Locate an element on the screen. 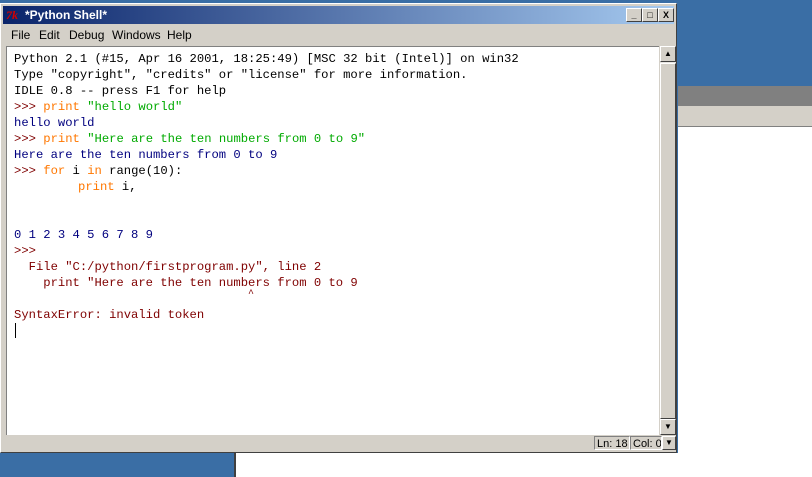 This screenshot has width=812, height=477. string-literal: "Here are the ten numbers from 0 to 9" is located at coordinates (226, 139).